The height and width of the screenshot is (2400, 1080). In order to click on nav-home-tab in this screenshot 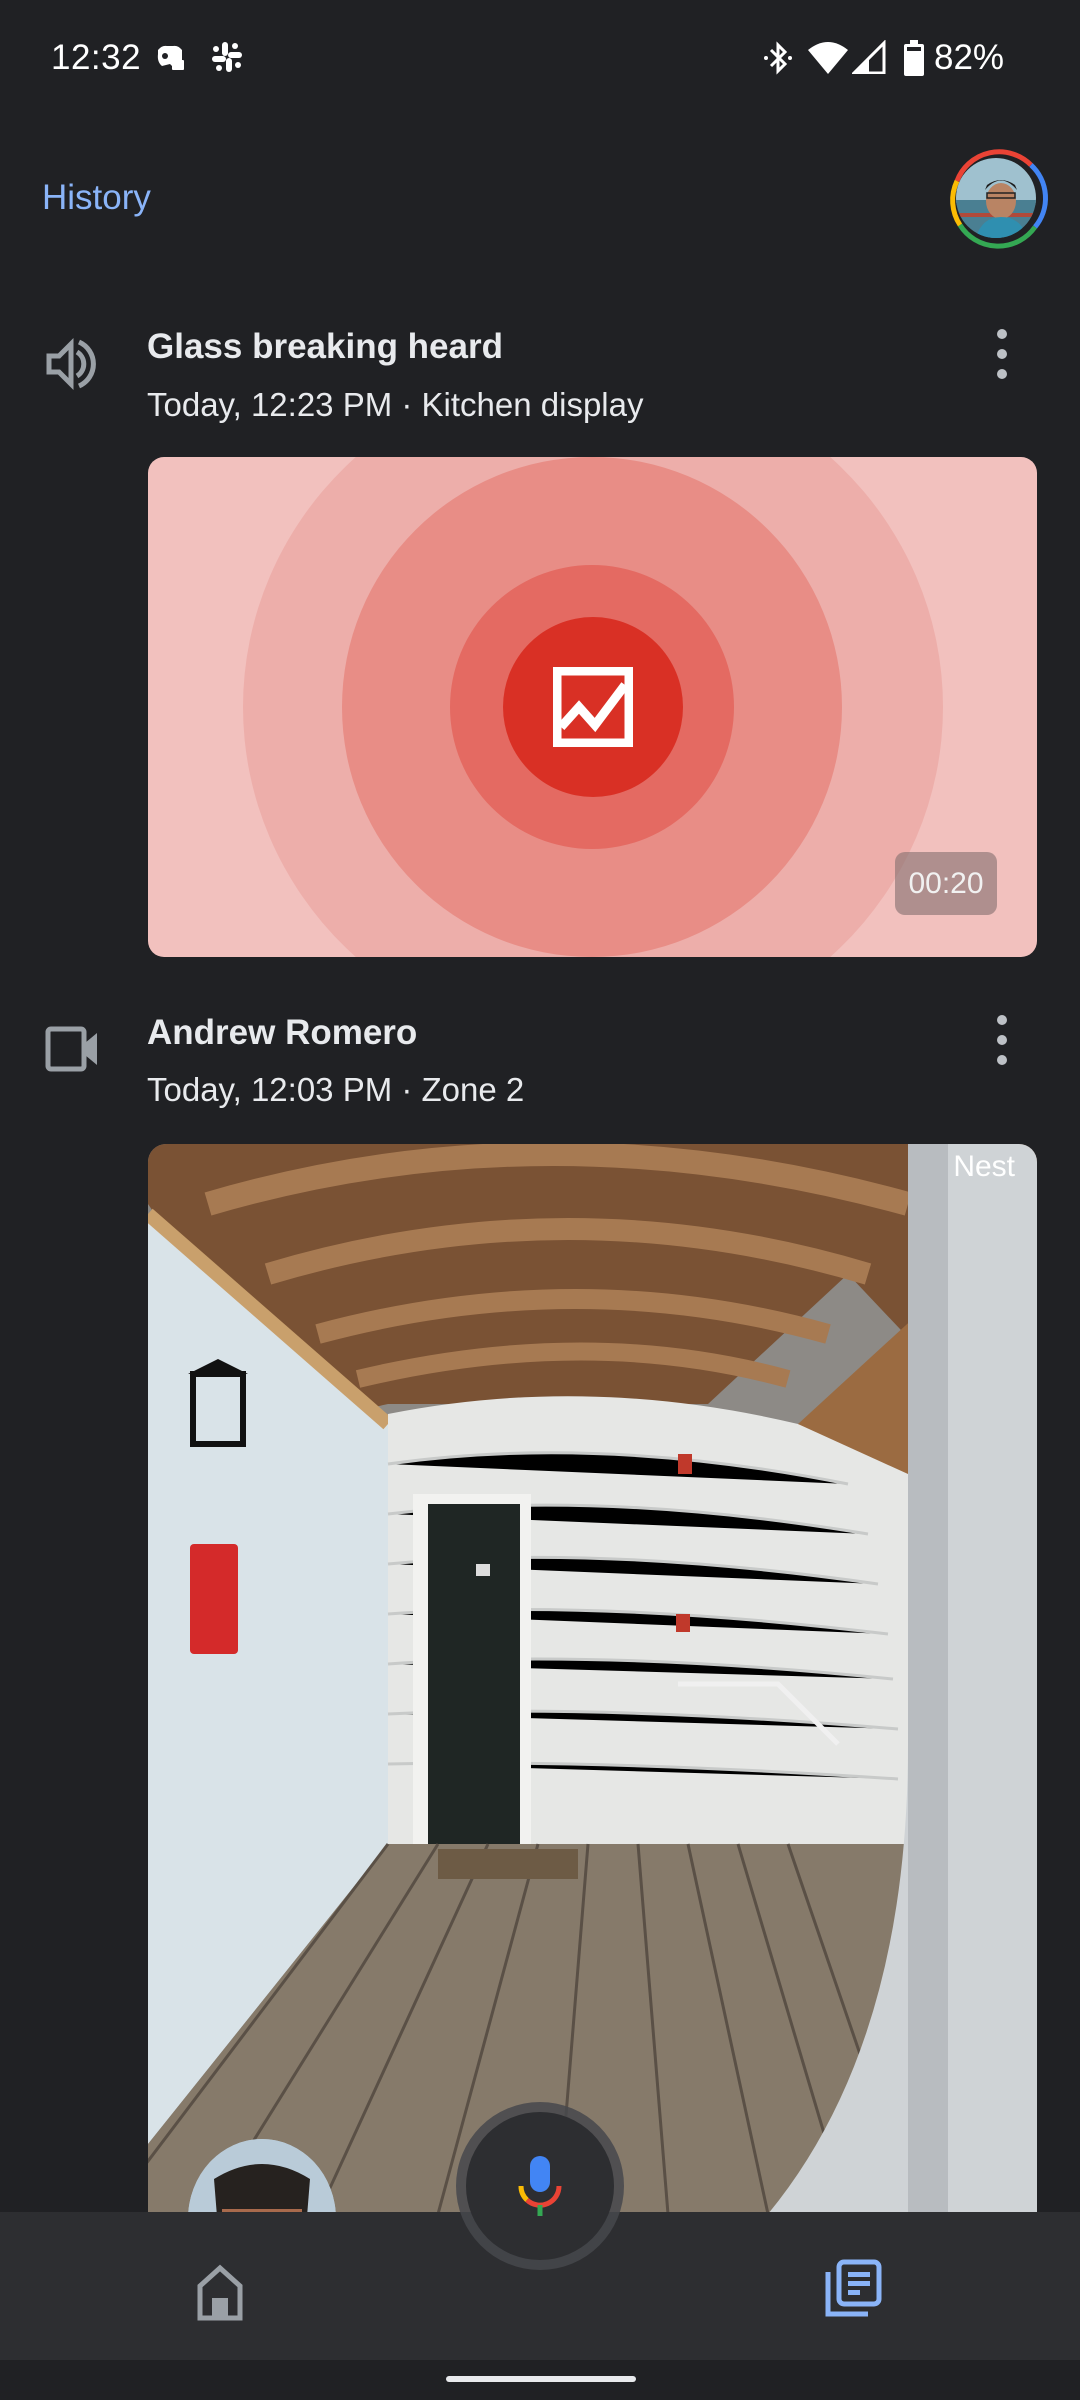, I will do `click(220, 2292)`.